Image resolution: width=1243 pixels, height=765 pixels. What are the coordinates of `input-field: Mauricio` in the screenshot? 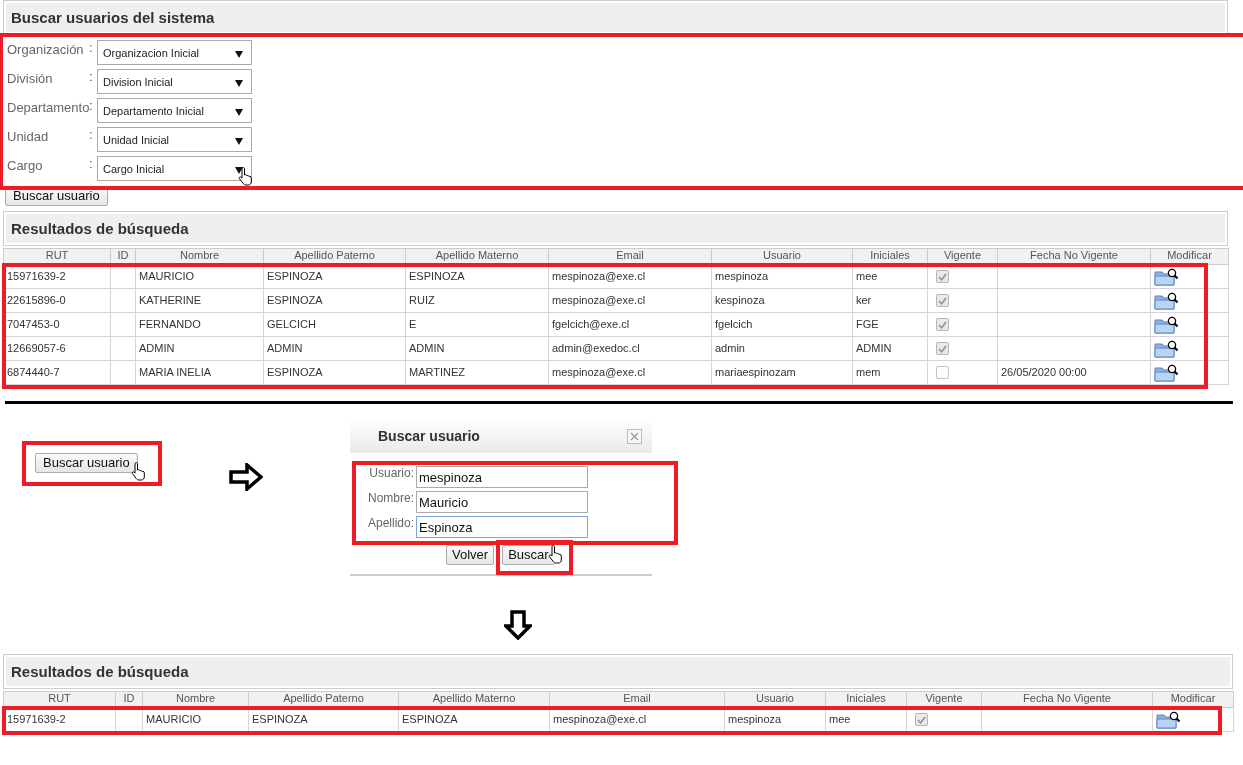 It's located at (502, 502).